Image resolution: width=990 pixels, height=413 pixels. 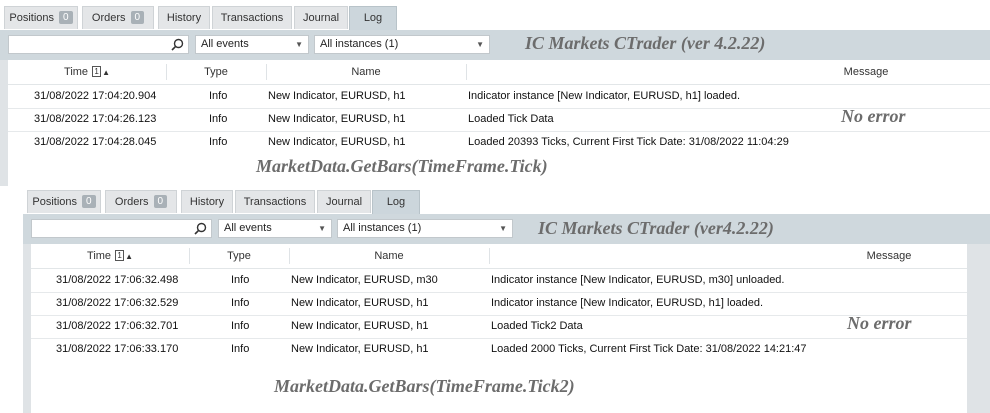 I want to click on row-time: 31/08/2022 17:04:20.904, so click(x=95, y=96).